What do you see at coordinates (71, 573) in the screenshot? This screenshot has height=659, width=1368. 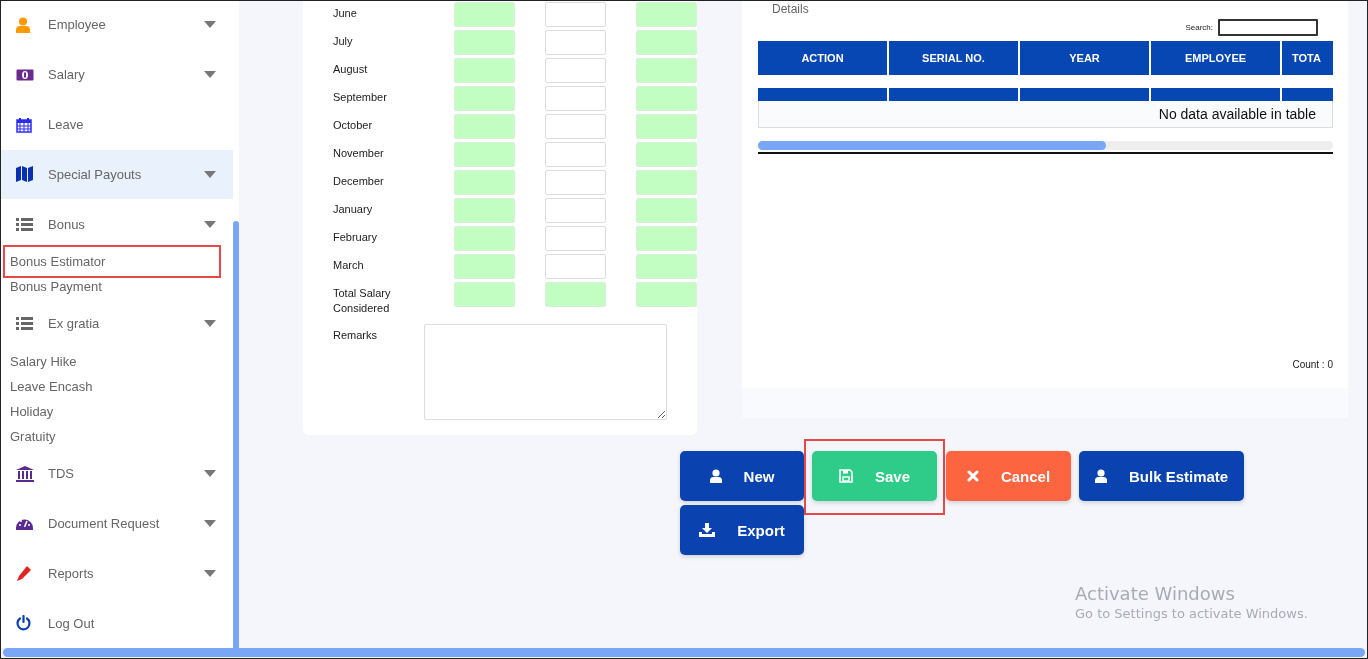 I see `menu-label: Reports` at bounding box center [71, 573].